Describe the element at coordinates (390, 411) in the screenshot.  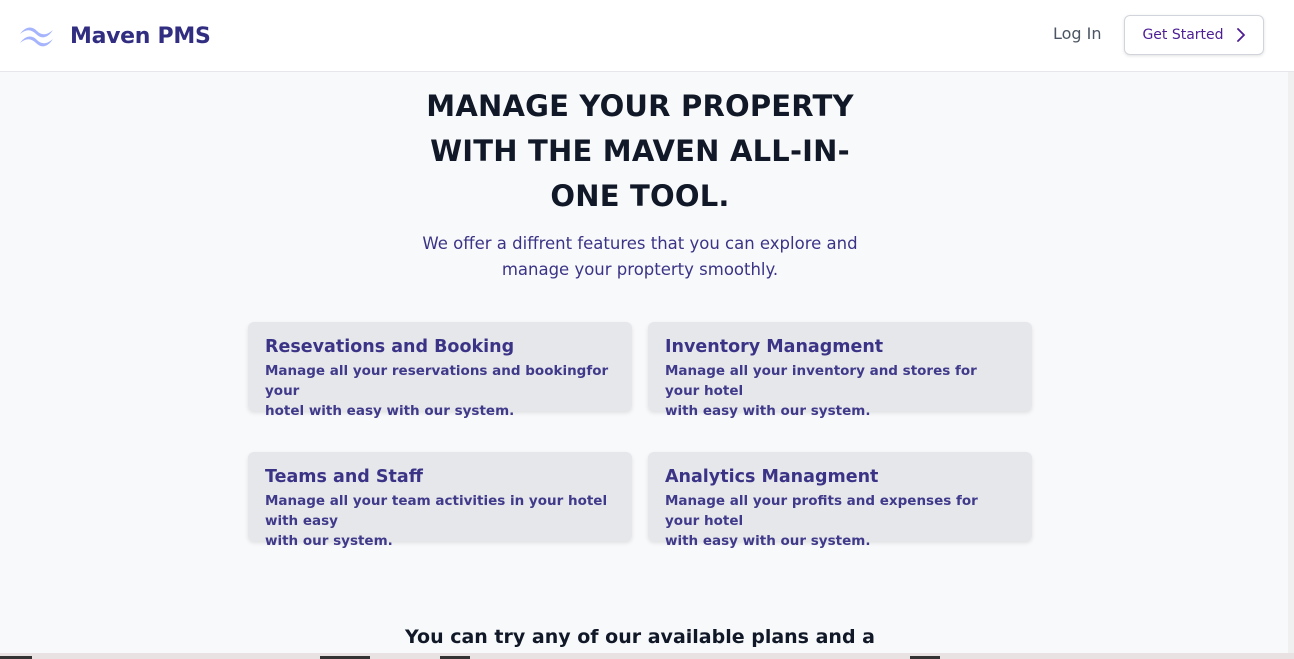
I see `feature-card-desc-line: hotel with easy with our system.` at that location.